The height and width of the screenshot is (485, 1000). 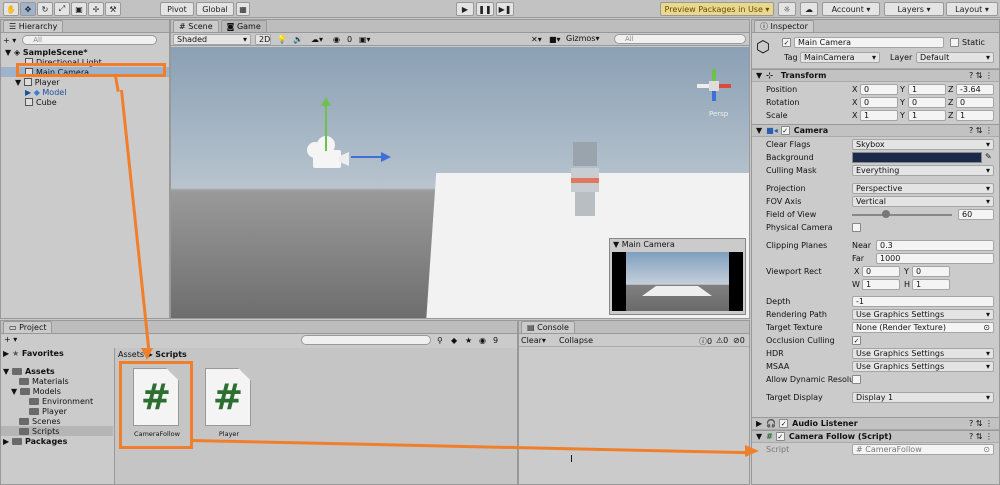 What do you see at coordinates (722, 340) in the screenshot?
I see `warning-count: ⚠0` at bounding box center [722, 340].